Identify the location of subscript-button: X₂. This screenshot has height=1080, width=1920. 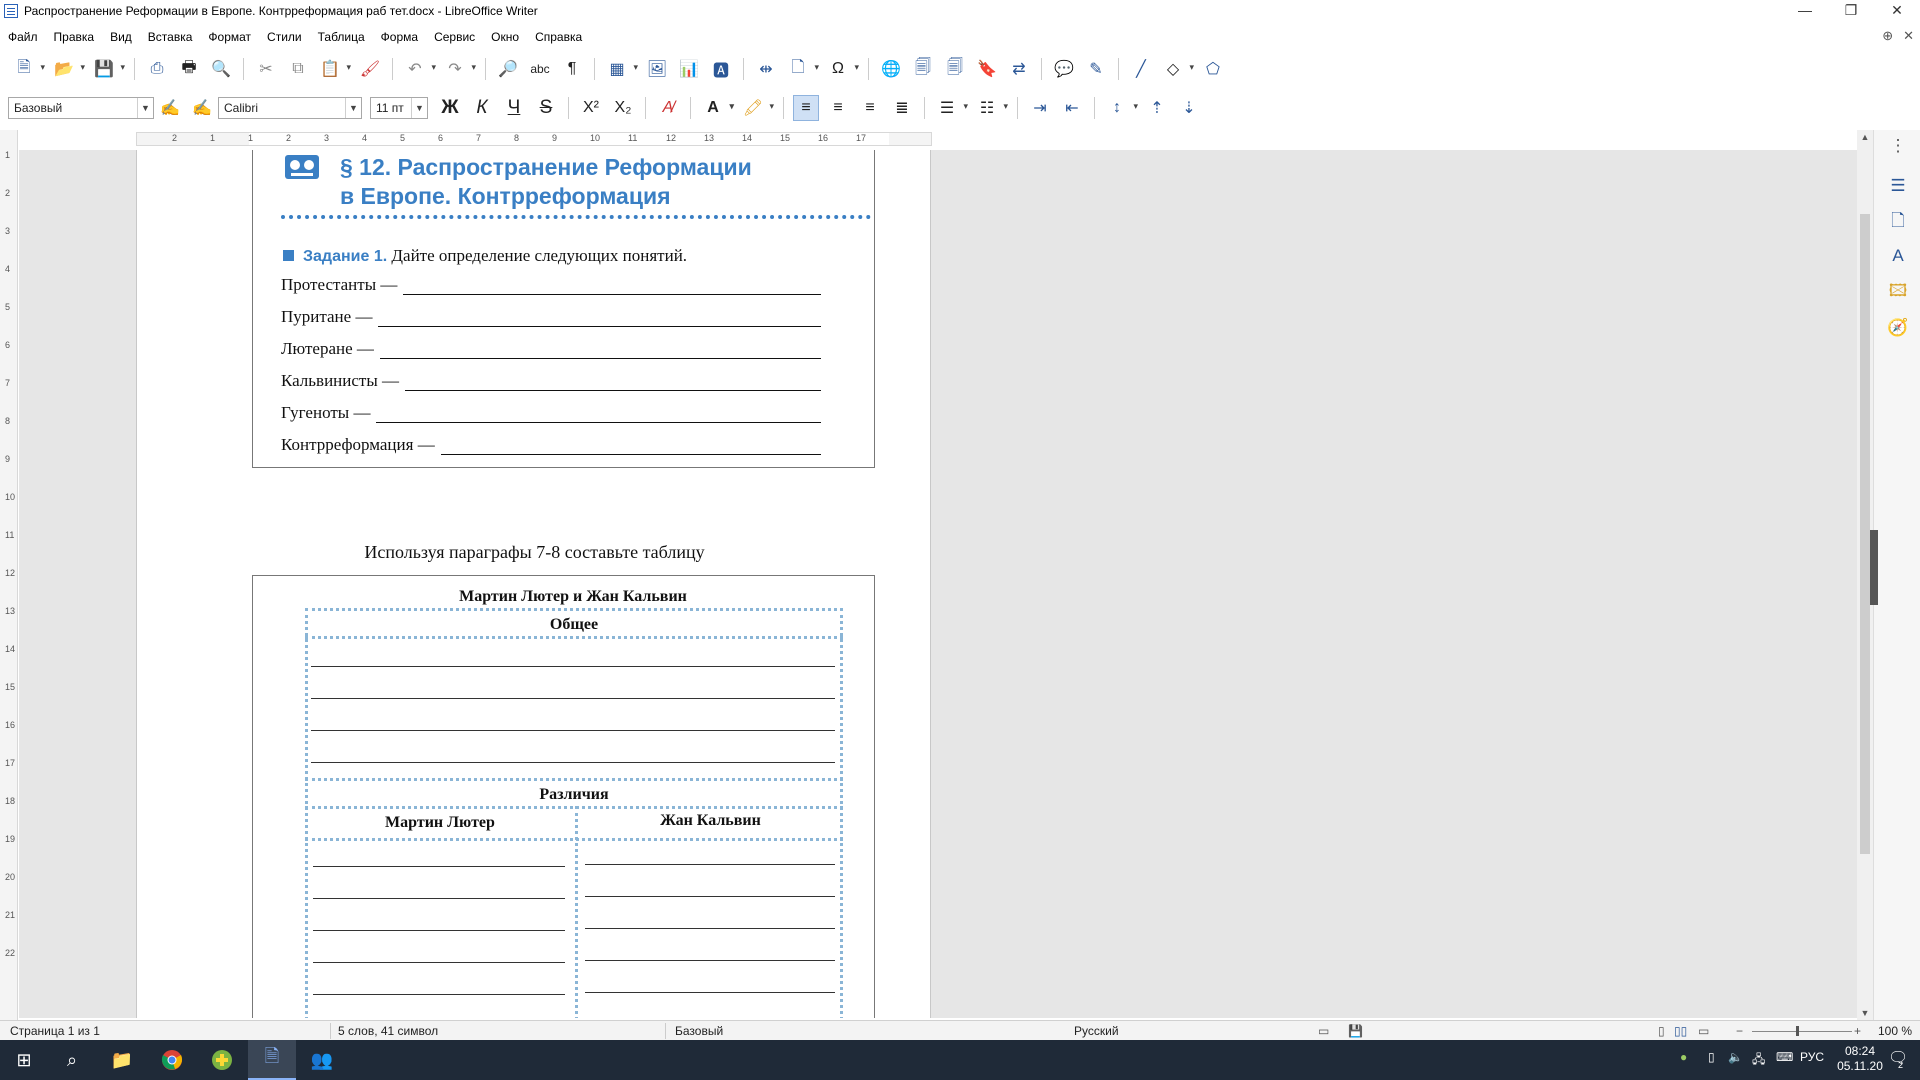
(623, 108).